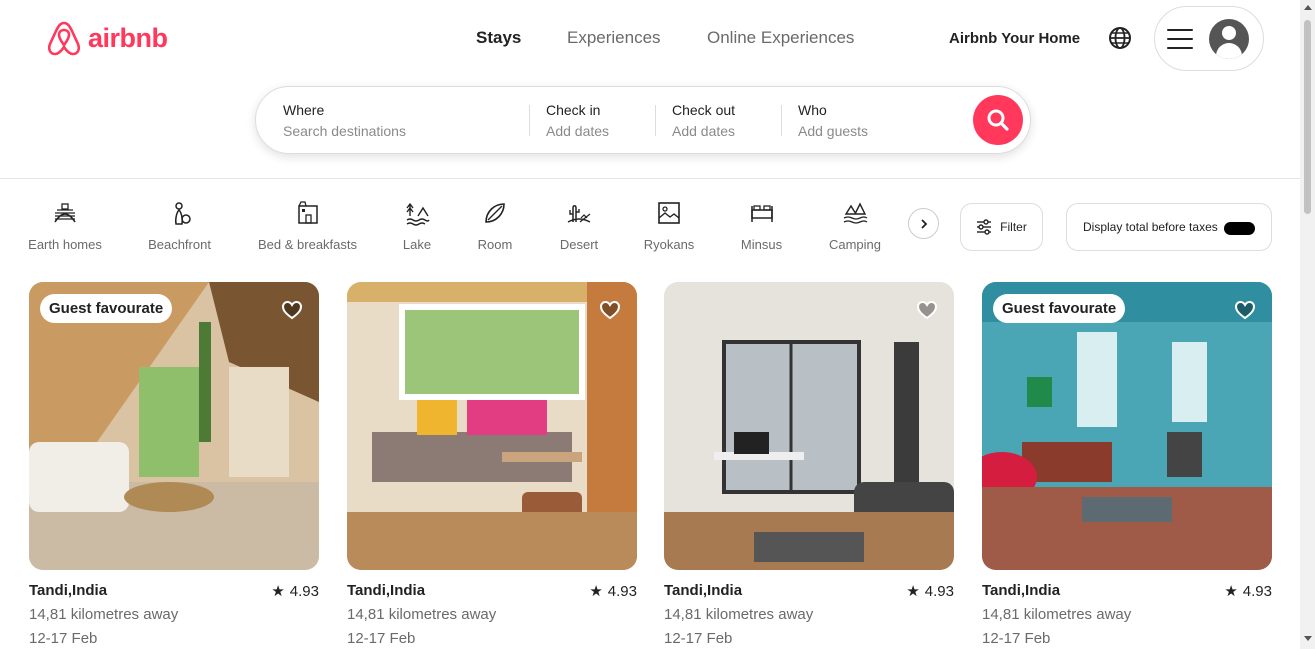 The height and width of the screenshot is (649, 1315). I want to click on category-lake: Lake, so click(417, 226).